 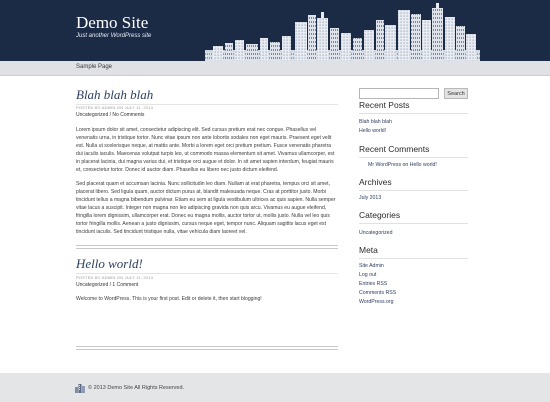 What do you see at coordinates (384, 165) in the screenshot?
I see `comment-author-link: Mr WordPress` at bounding box center [384, 165].